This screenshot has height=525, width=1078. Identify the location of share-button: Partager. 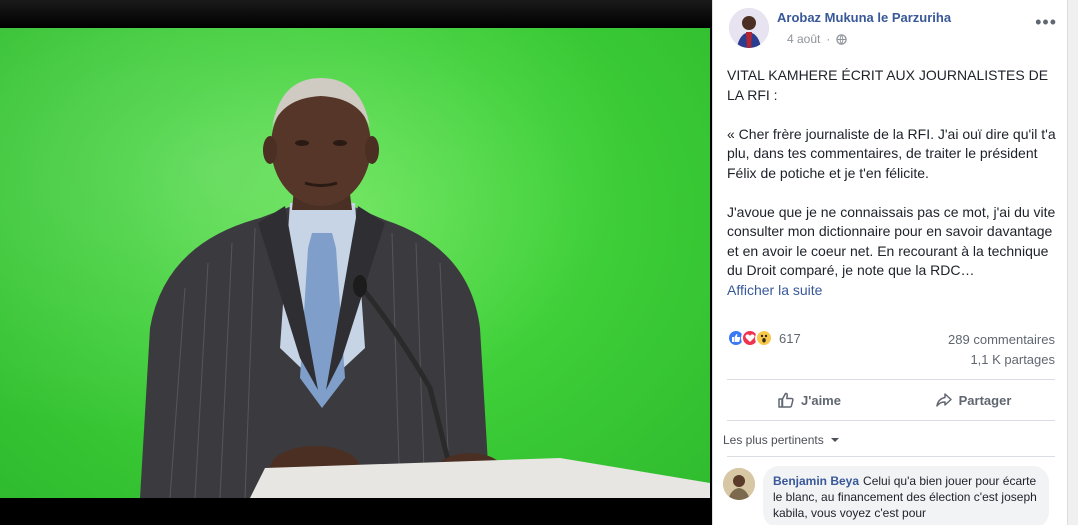
(973, 400).